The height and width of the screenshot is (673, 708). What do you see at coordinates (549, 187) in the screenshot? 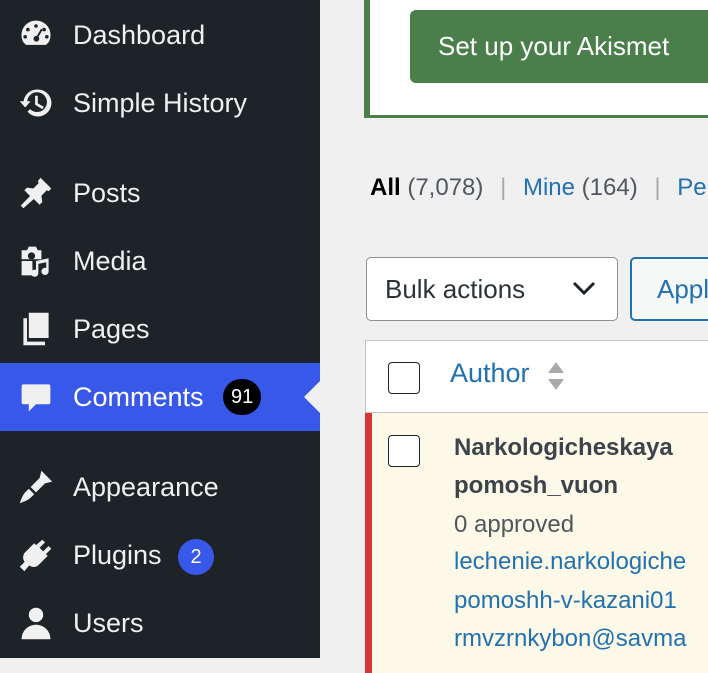
I see `filter-mine: Mine` at bounding box center [549, 187].